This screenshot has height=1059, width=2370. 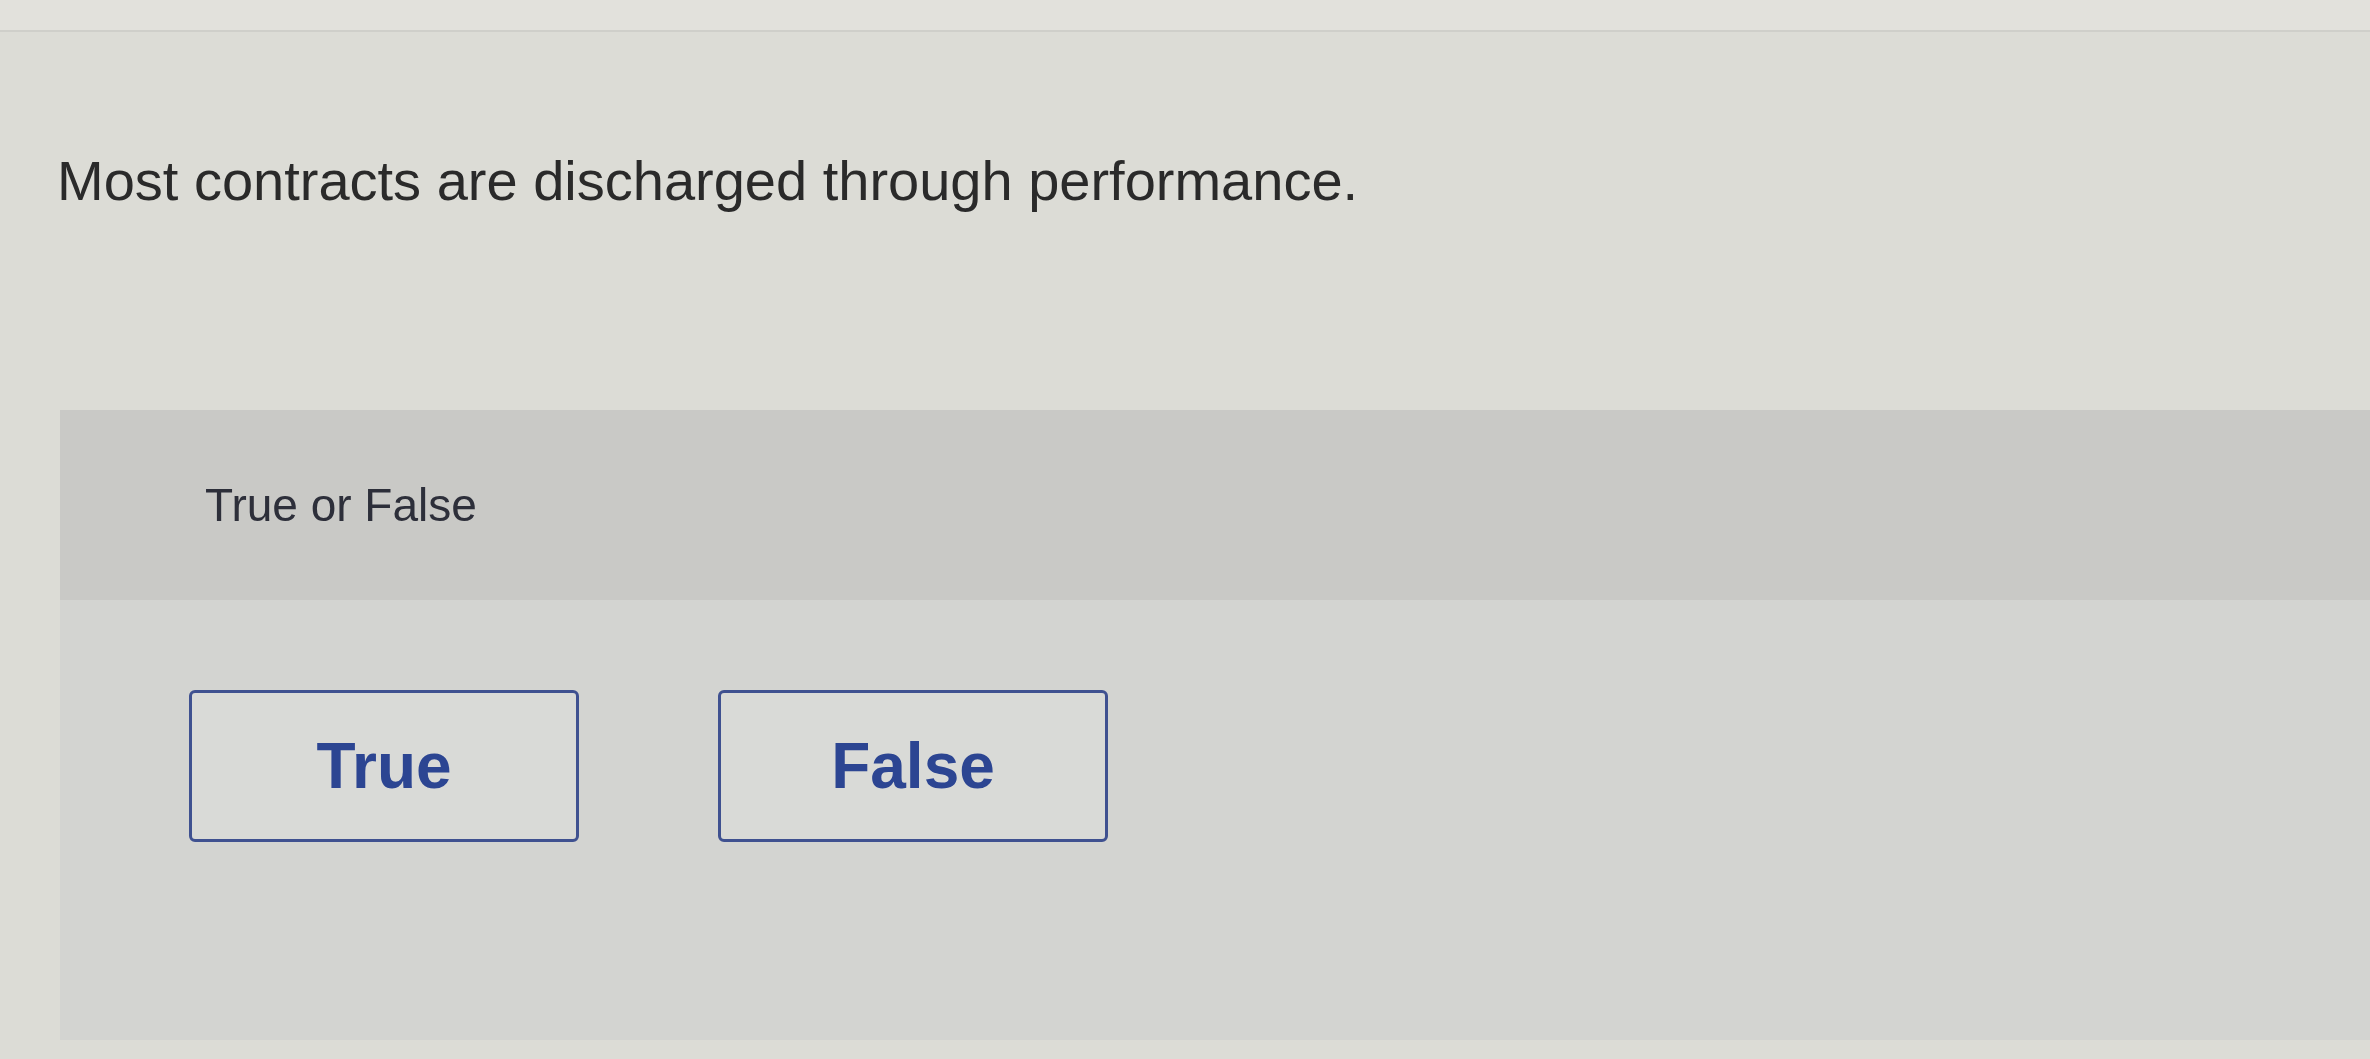 I want to click on answer-option-button: False, so click(x=913, y=766).